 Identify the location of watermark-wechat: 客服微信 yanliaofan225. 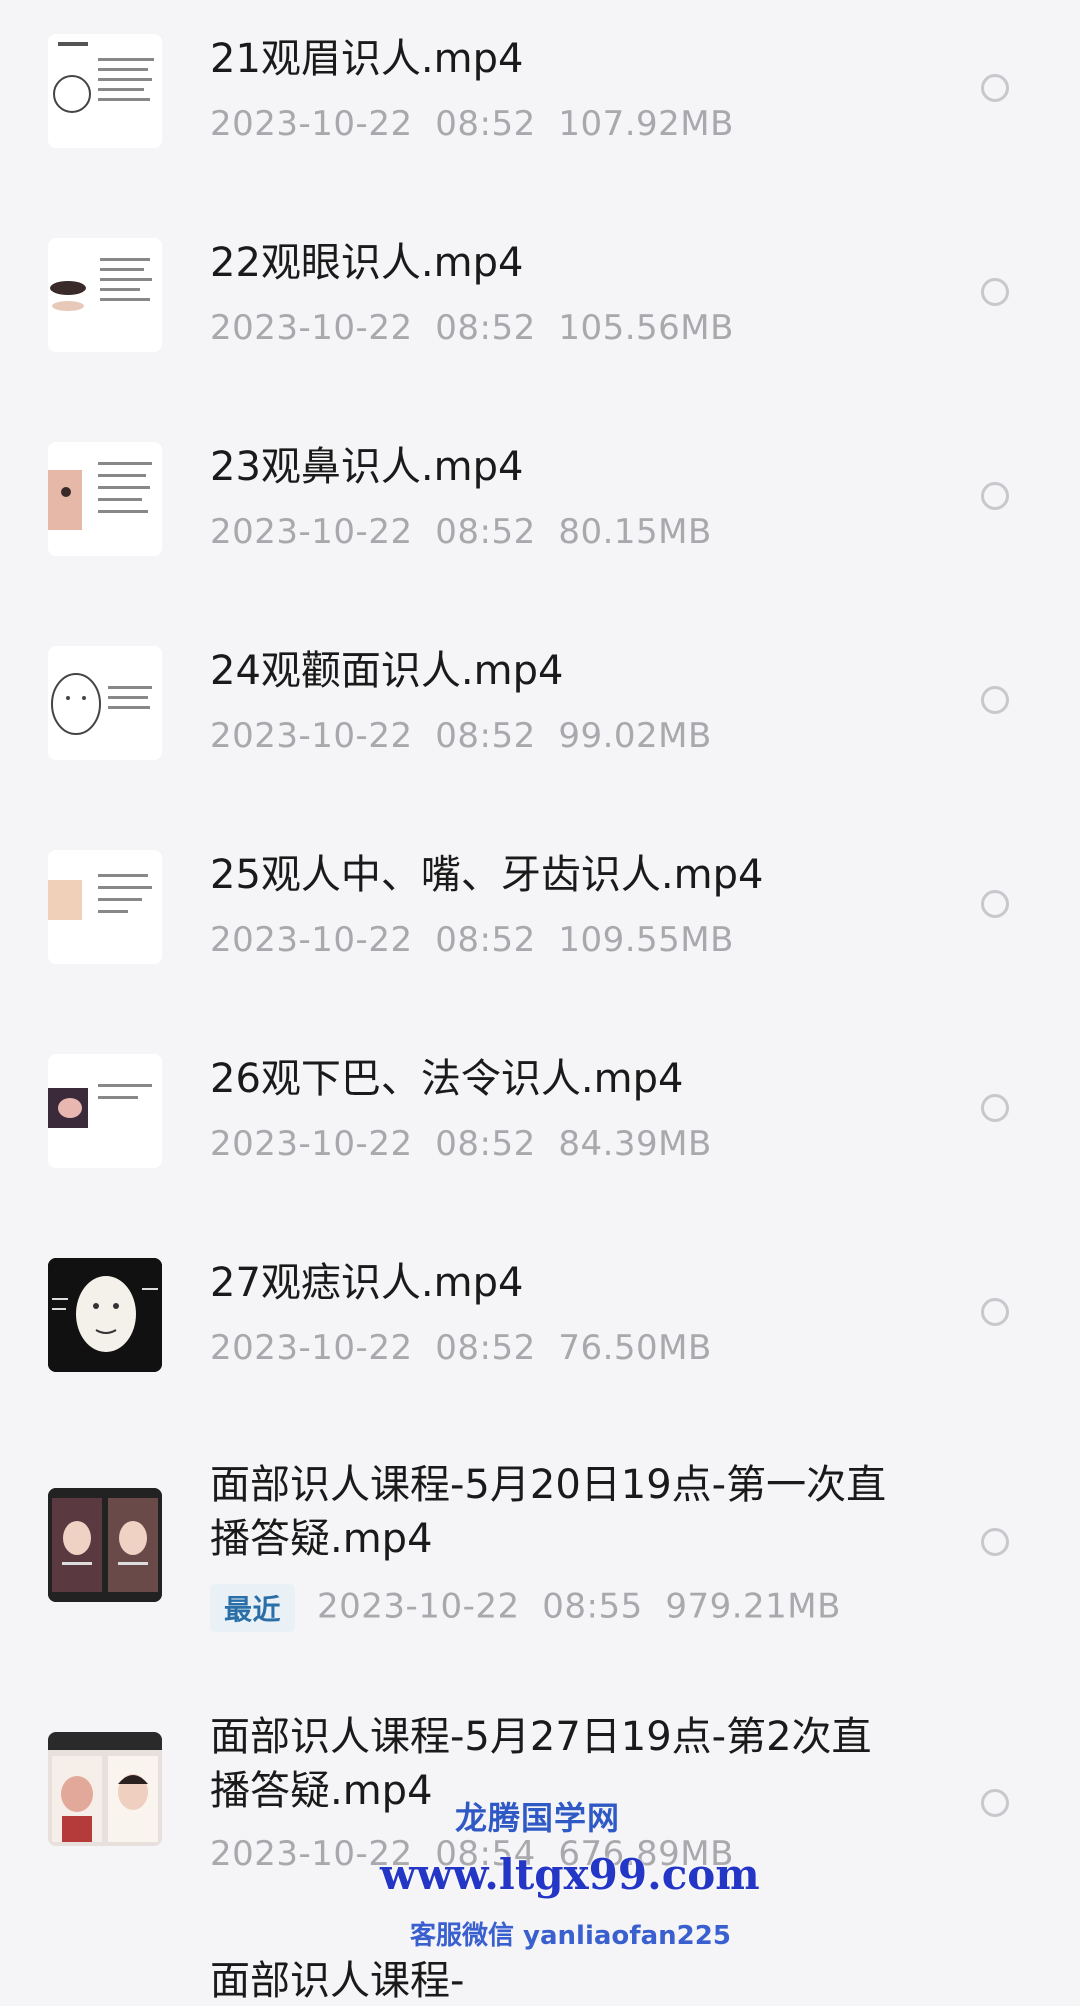
(570, 1936).